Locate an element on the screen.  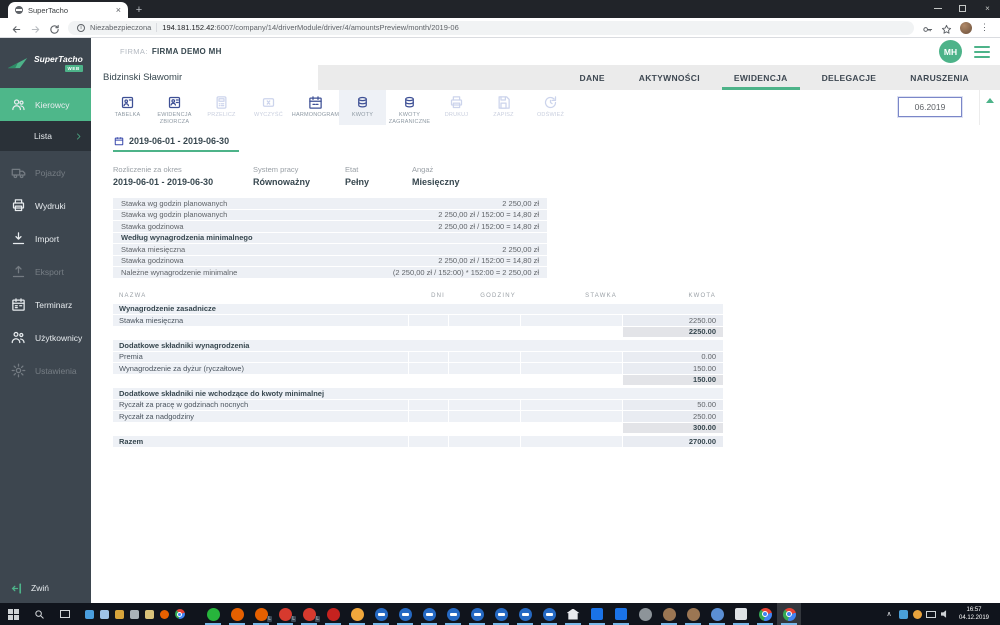
taskbar-gimp-icon is located at coordinates (669, 614).